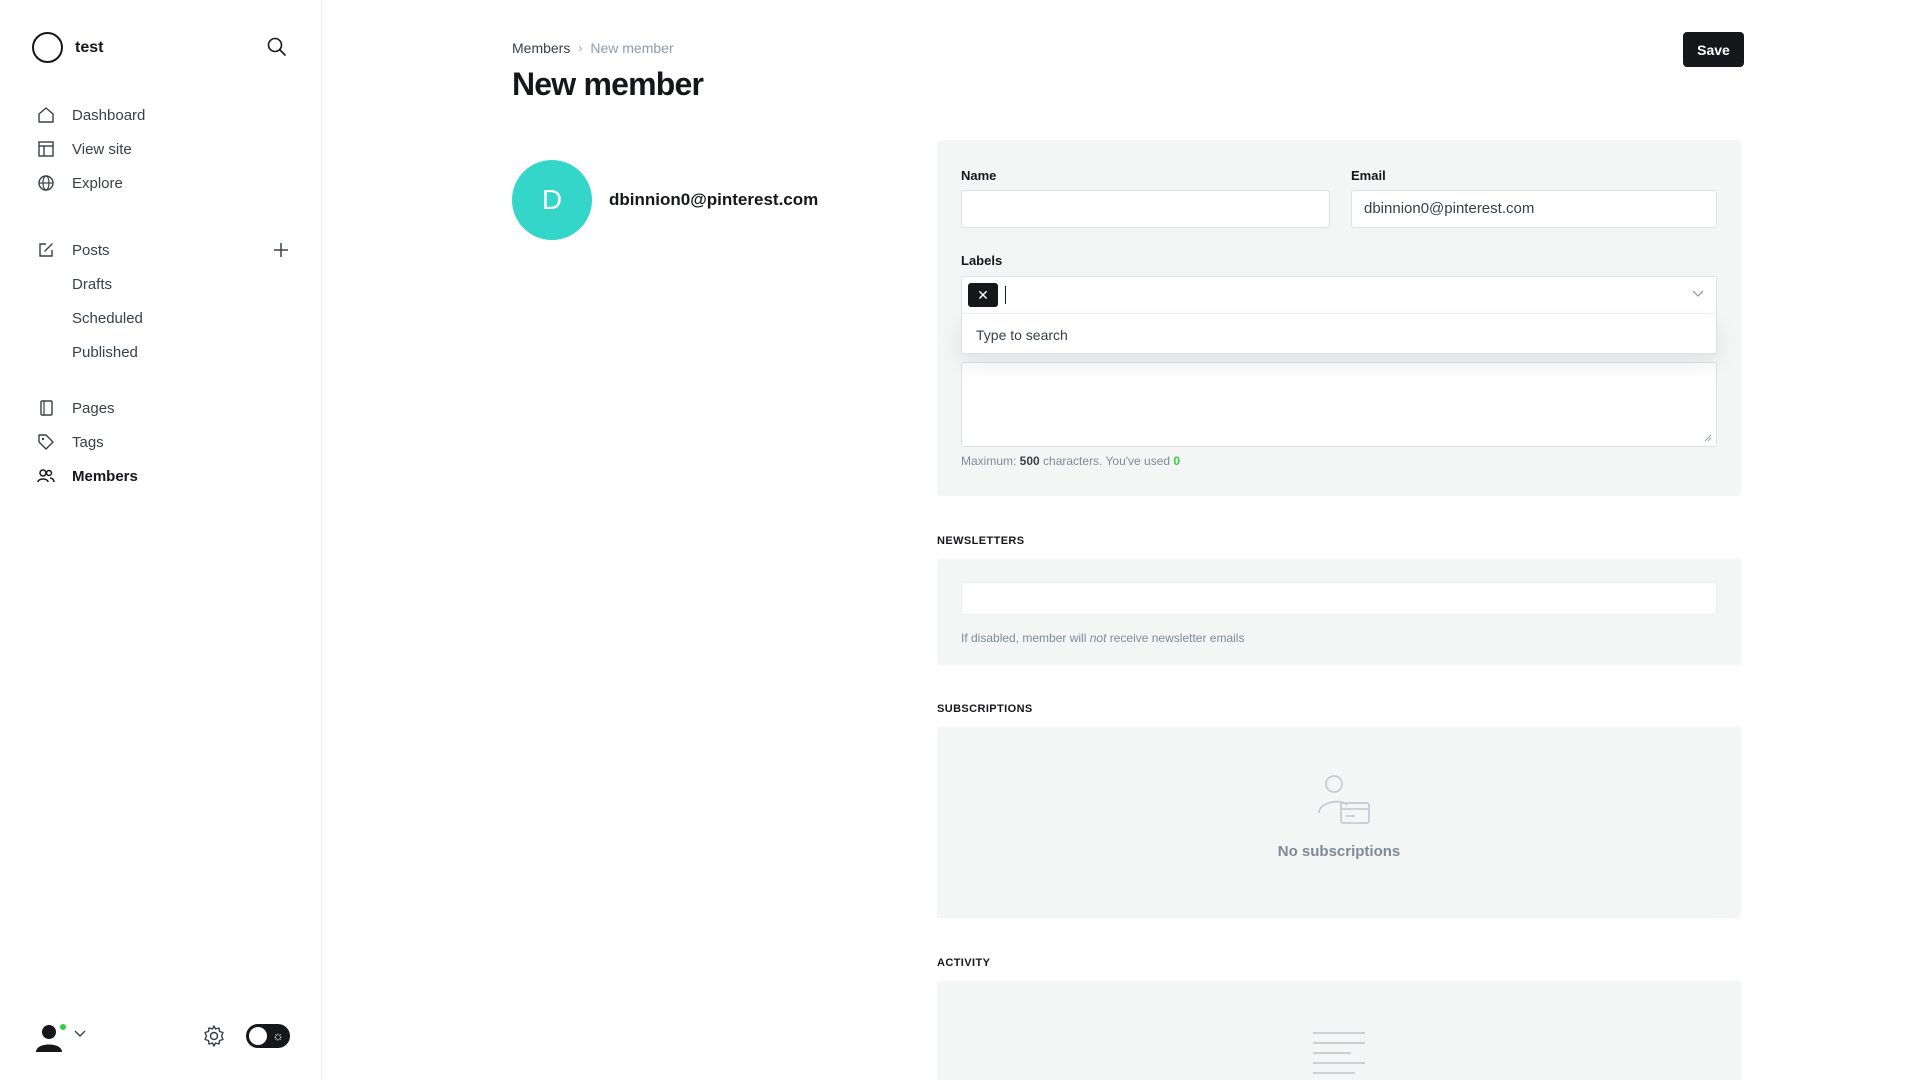  Describe the element at coordinates (979, 175) in the screenshot. I see `name-label: Name` at that location.